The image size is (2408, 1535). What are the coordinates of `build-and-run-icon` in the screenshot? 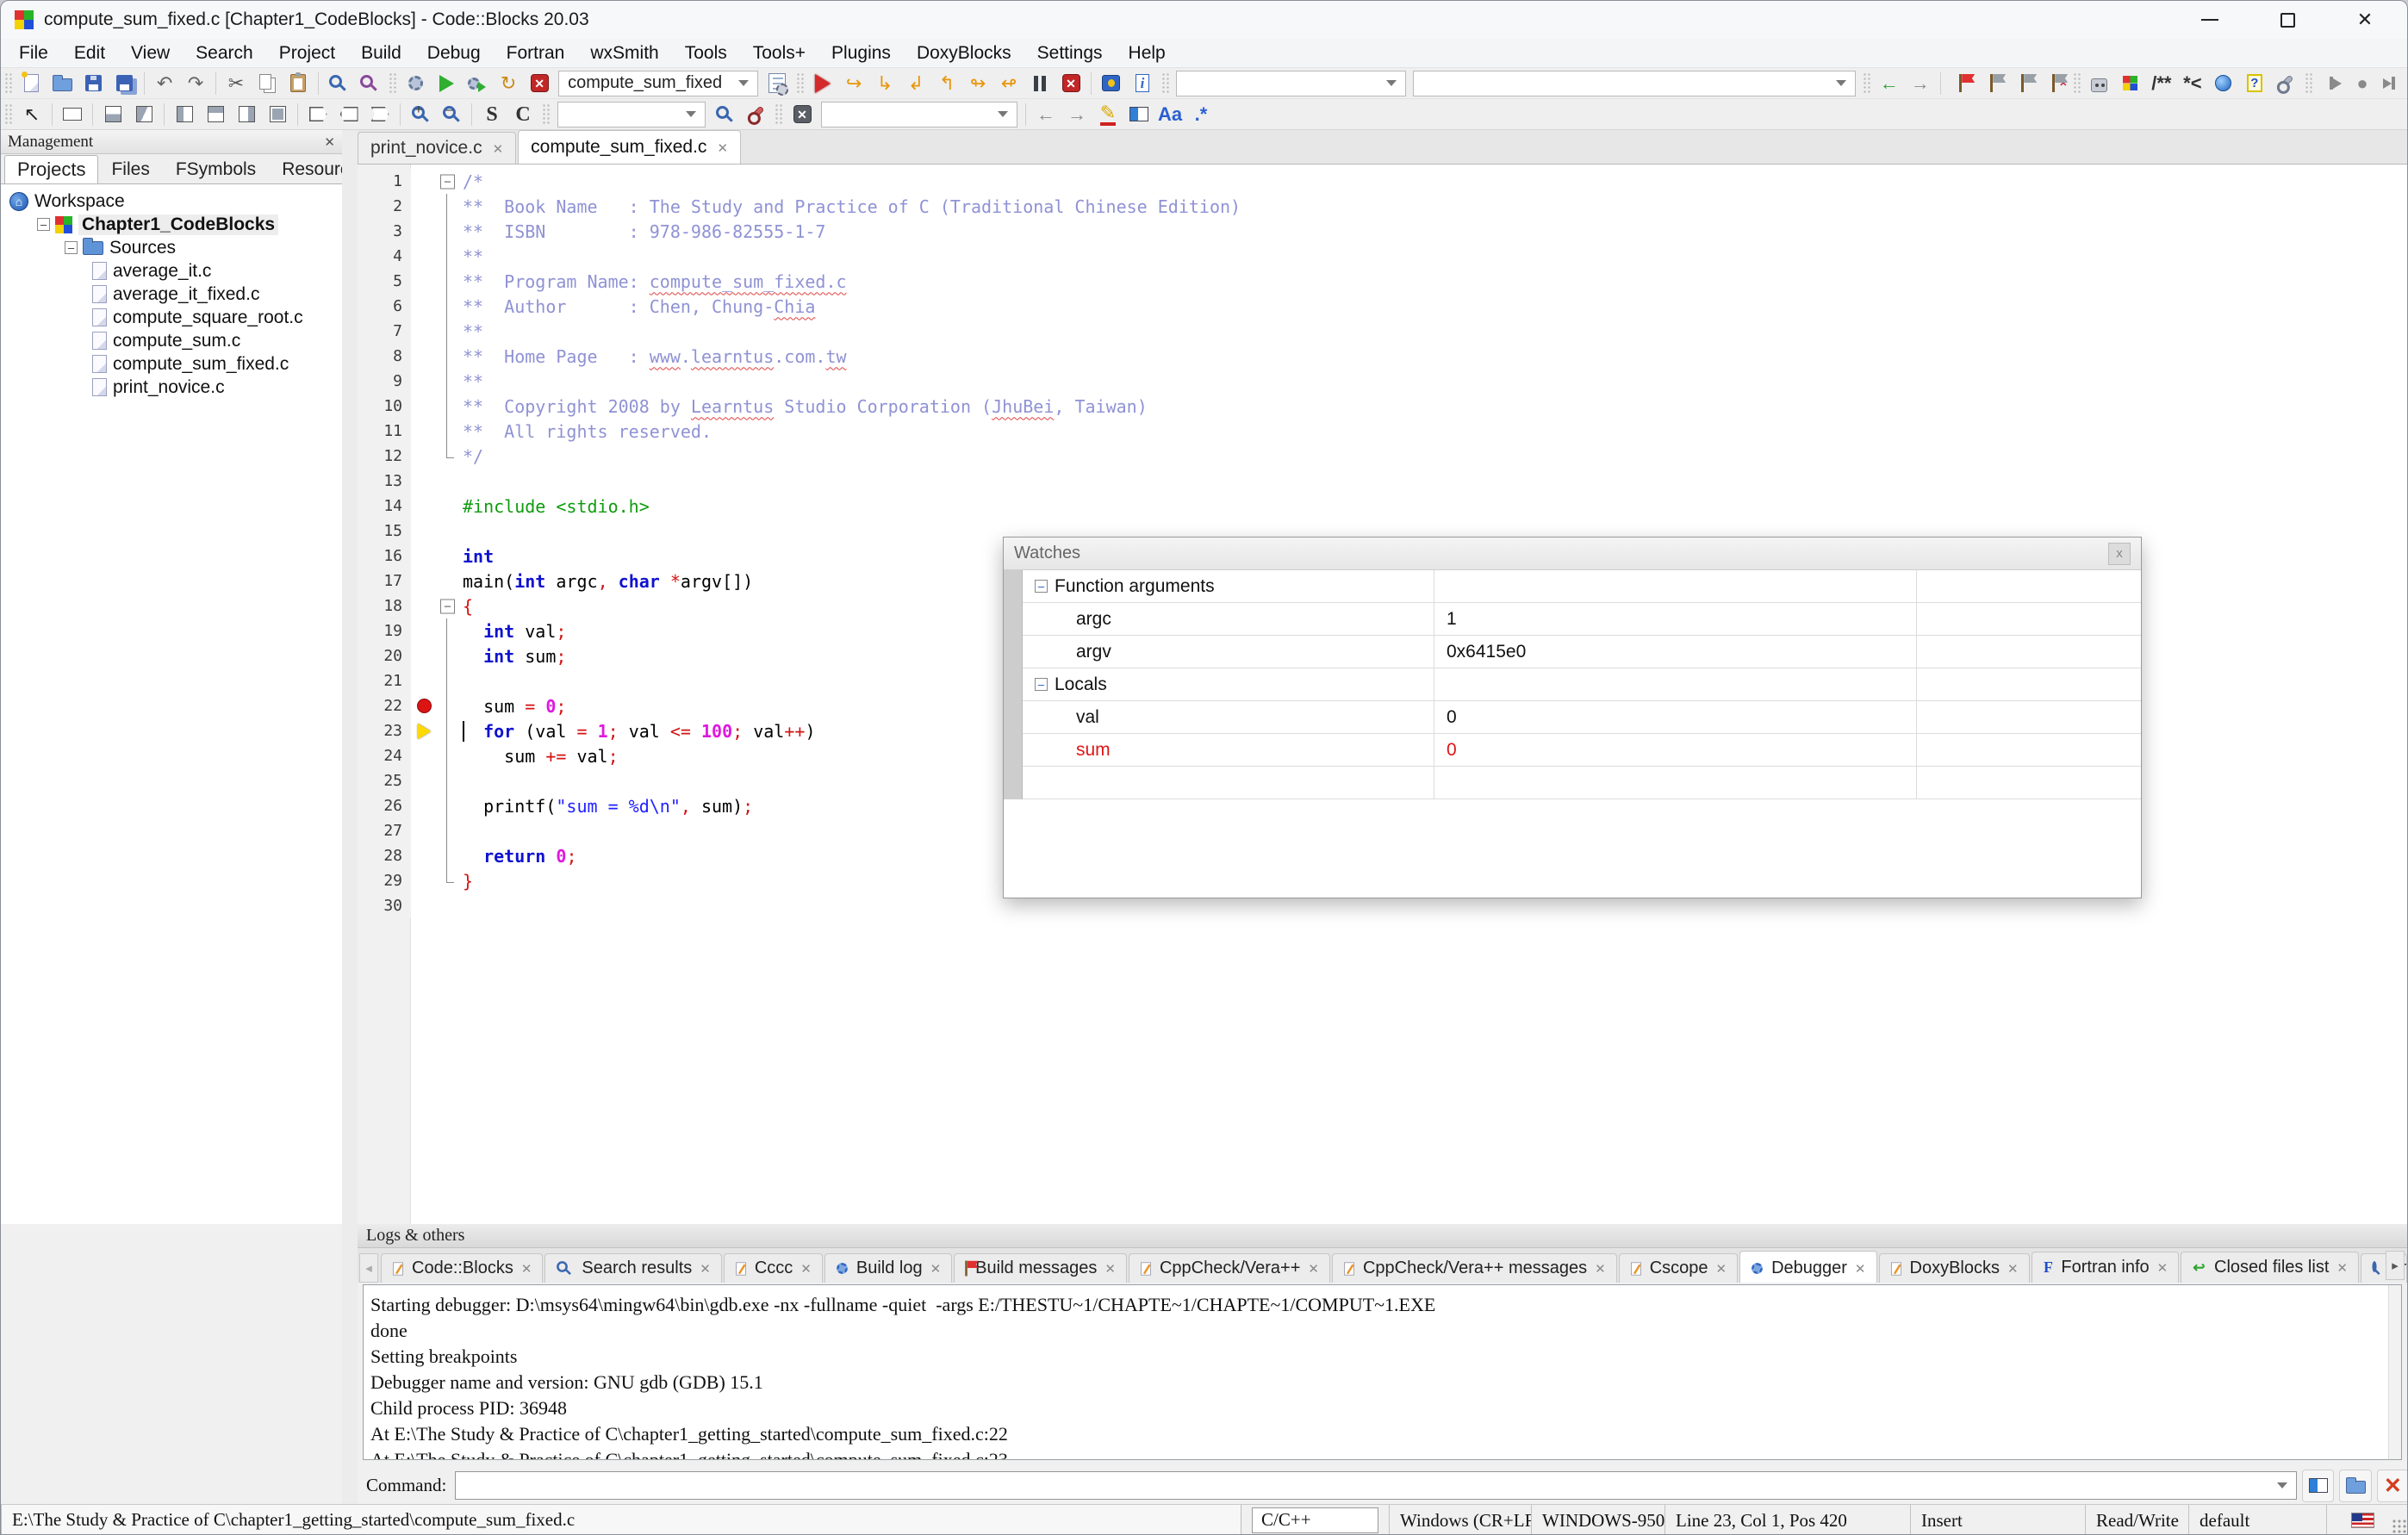 It's located at (478, 83).